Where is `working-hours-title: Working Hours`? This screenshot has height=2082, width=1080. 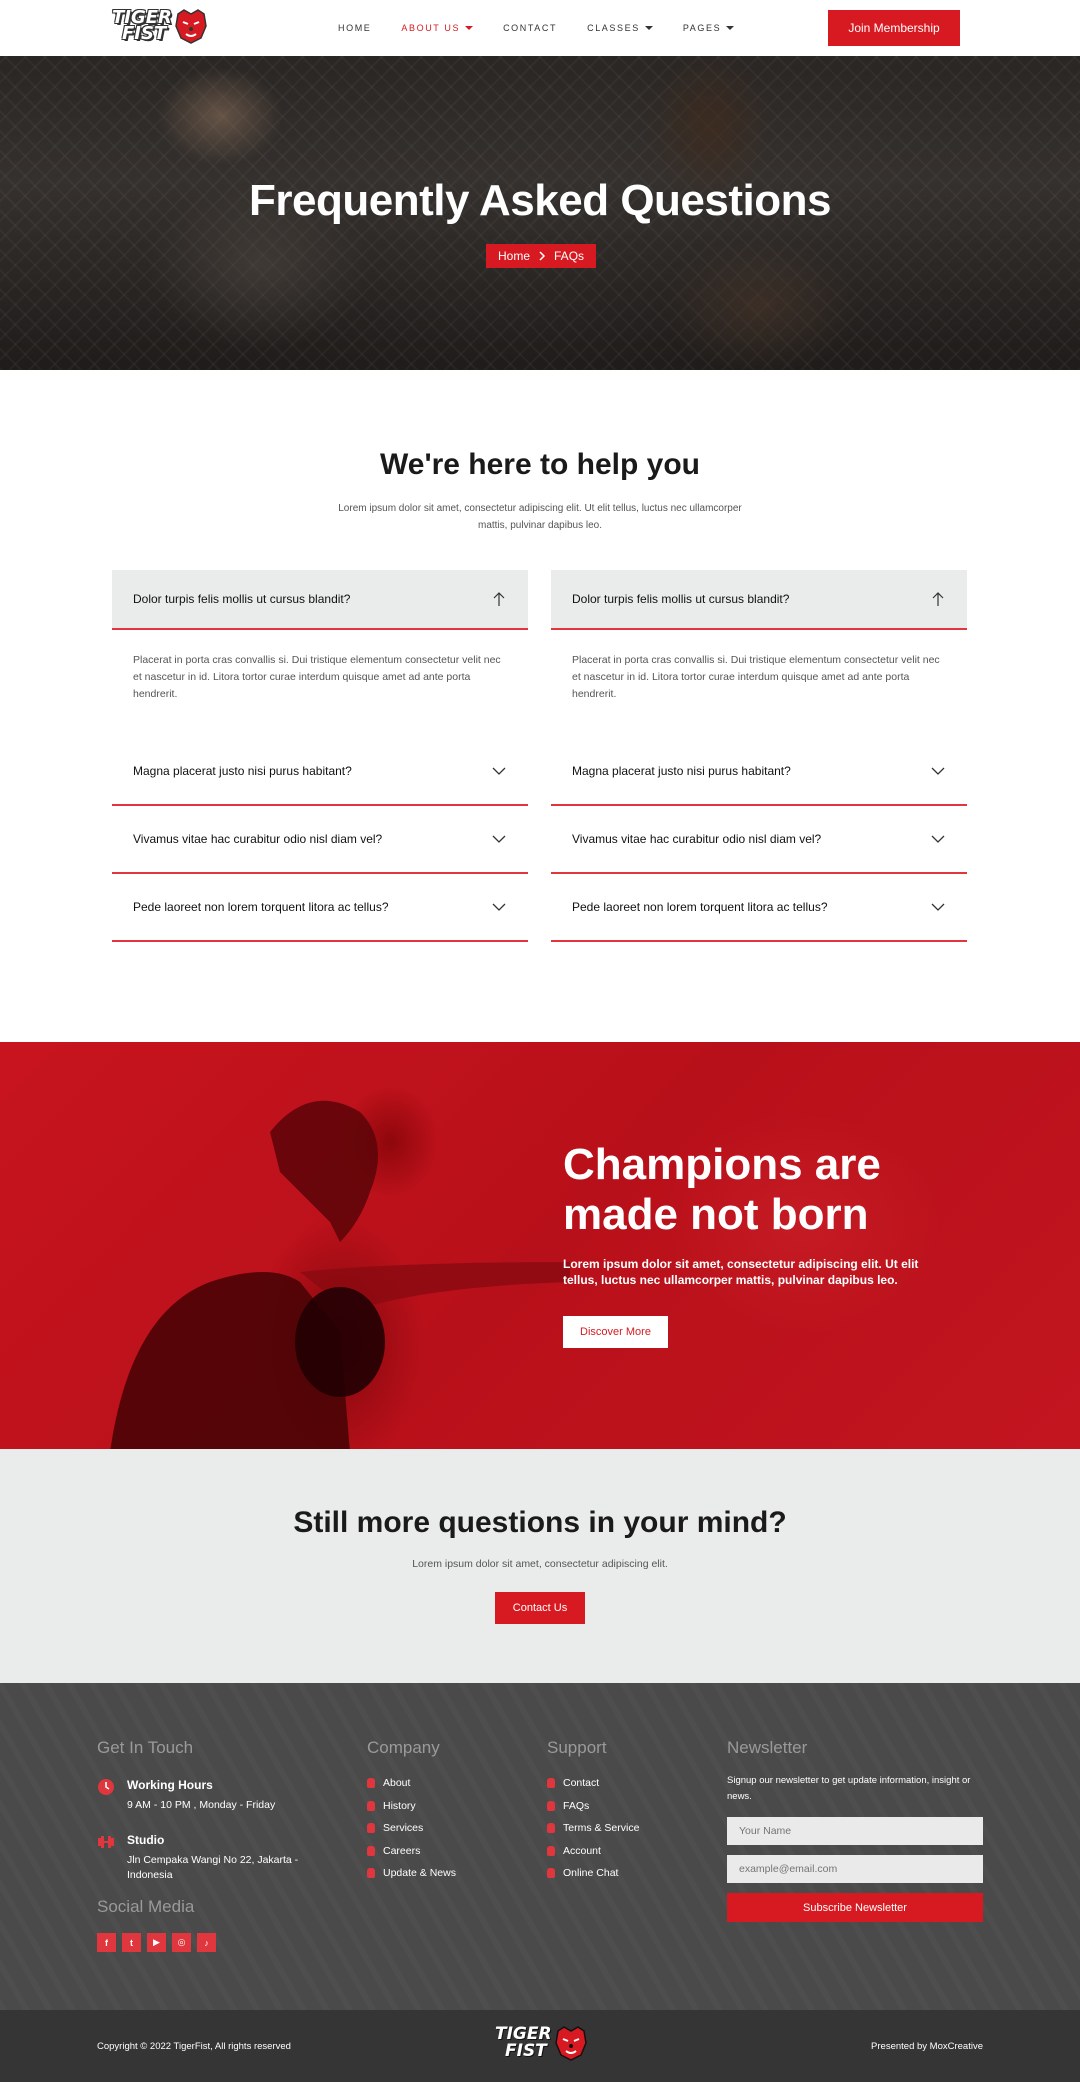 working-hours-title: Working Hours is located at coordinates (170, 1785).